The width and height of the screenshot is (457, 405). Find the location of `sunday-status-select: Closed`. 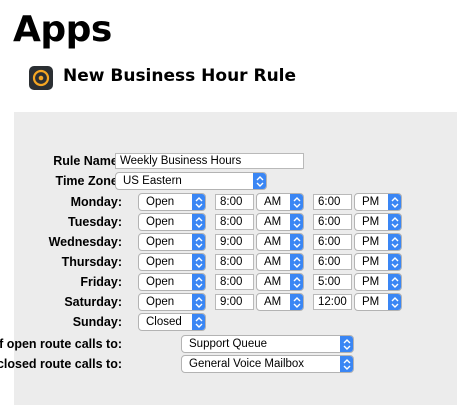

sunday-status-select: Closed is located at coordinates (172, 322).